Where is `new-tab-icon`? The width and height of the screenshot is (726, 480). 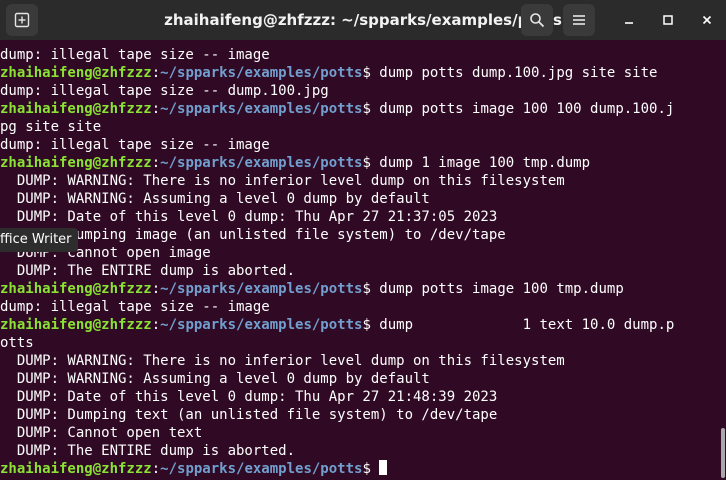
new-tab-icon is located at coordinates (22, 20).